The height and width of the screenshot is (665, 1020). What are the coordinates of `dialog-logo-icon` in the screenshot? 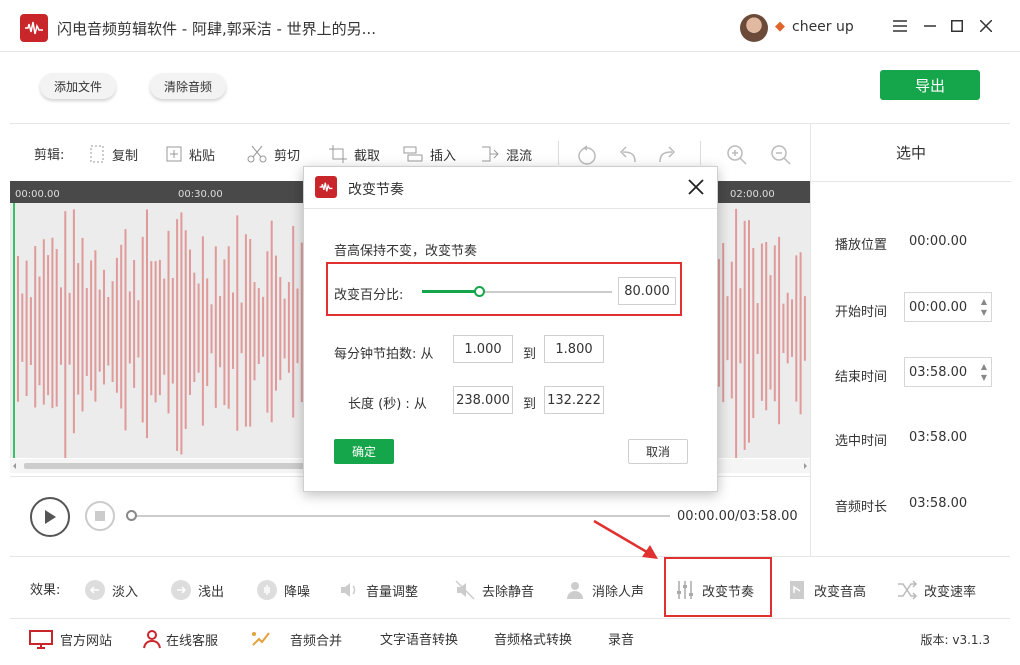 It's located at (326, 187).